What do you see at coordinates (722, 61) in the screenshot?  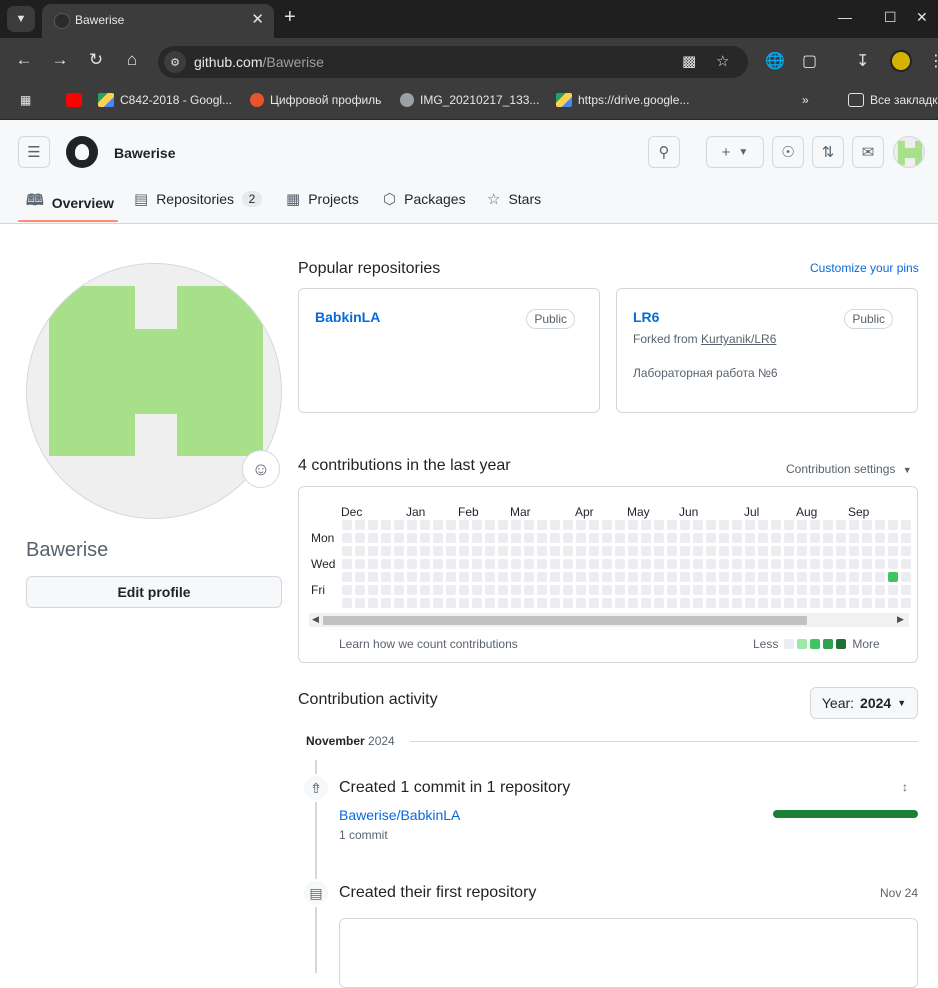 I see `bookmark-star-icon: ☆` at bounding box center [722, 61].